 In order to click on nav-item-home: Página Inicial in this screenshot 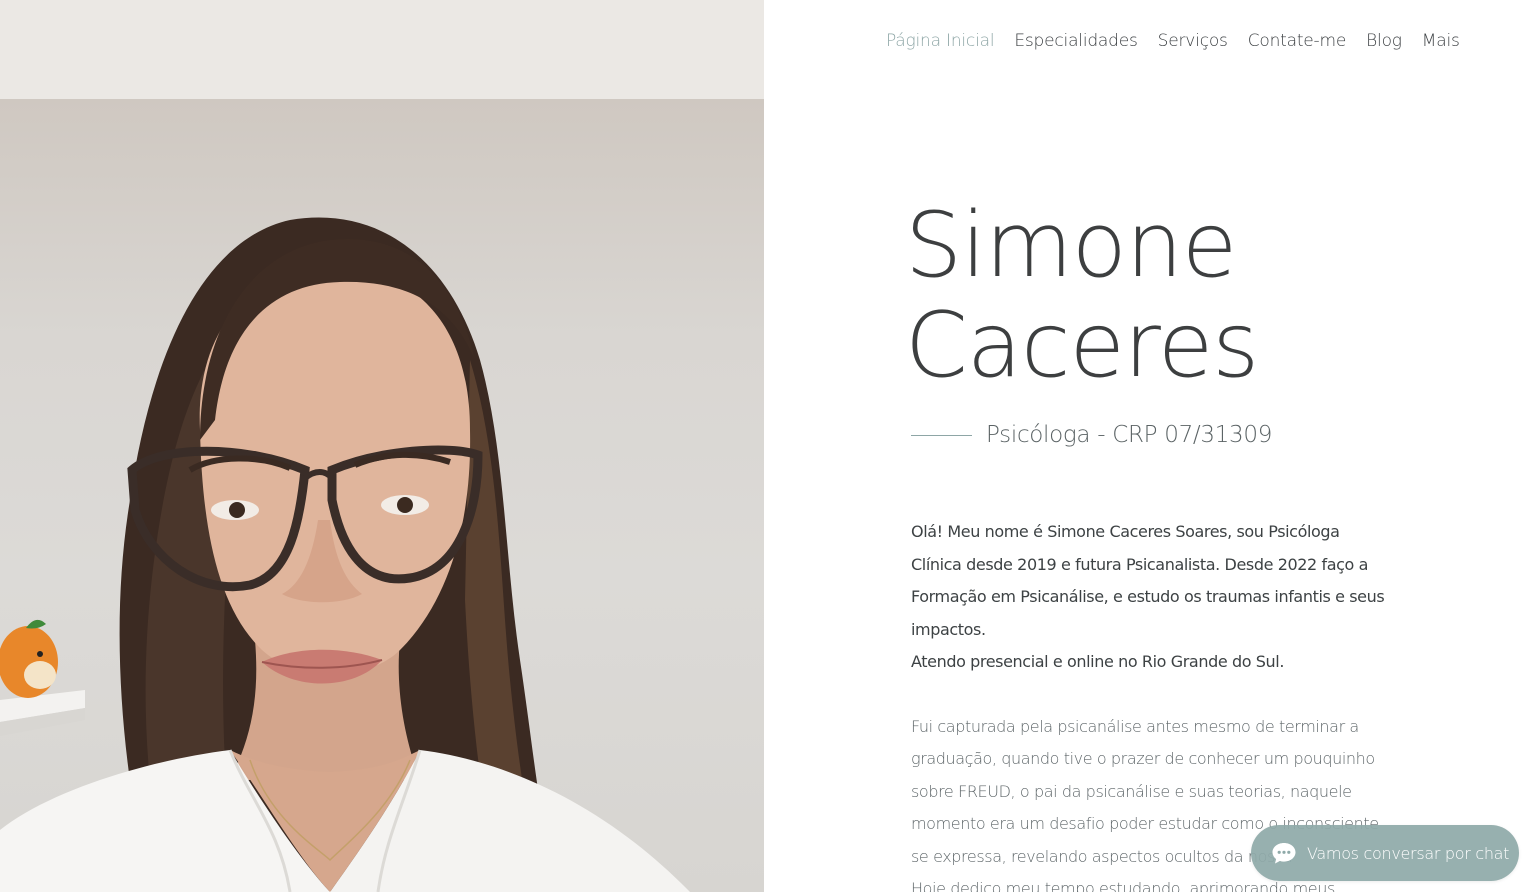, I will do `click(940, 41)`.